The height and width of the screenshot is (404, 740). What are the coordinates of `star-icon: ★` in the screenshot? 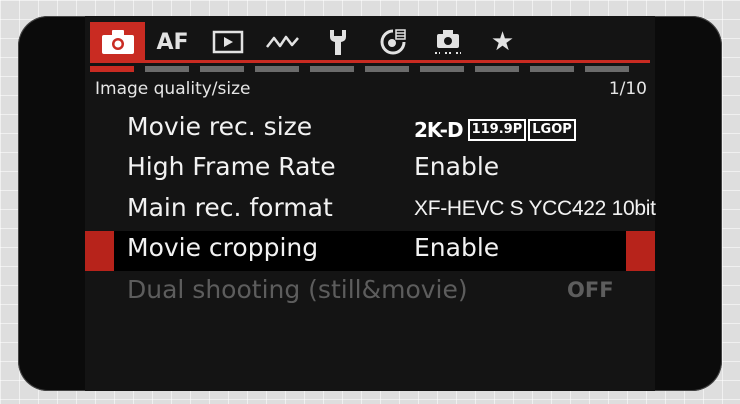 It's located at (502, 42).